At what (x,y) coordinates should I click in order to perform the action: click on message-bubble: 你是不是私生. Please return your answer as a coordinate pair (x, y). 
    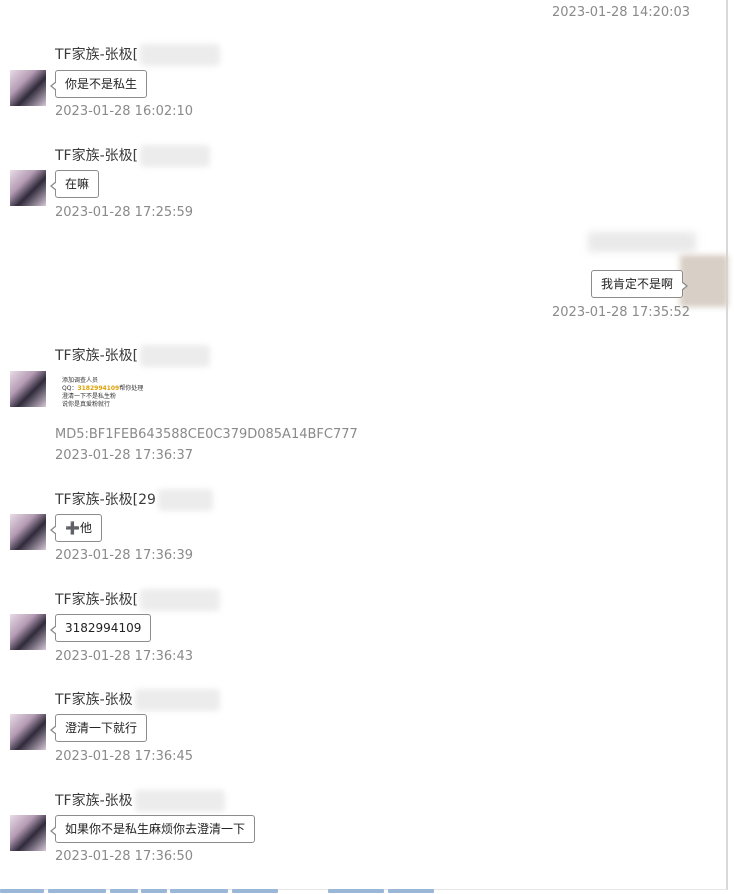
    Looking at the image, I should click on (98, 84).